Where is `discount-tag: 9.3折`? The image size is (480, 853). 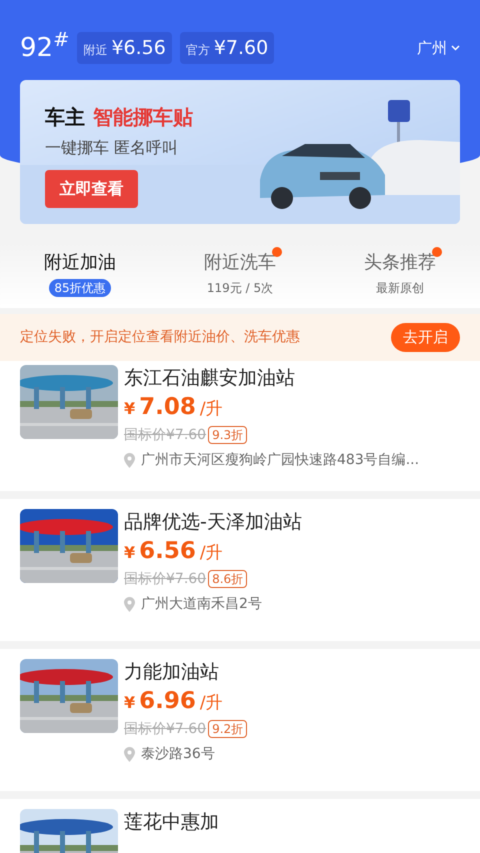
discount-tag: 9.3折 is located at coordinates (228, 435).